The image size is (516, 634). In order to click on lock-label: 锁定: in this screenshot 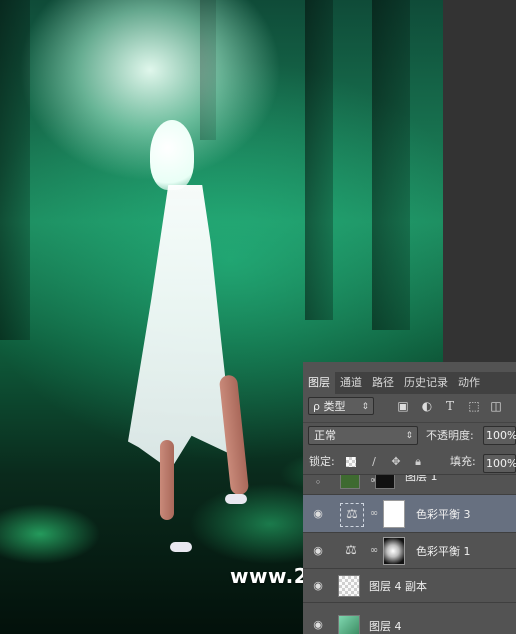, I will do `click(322, 461)`.